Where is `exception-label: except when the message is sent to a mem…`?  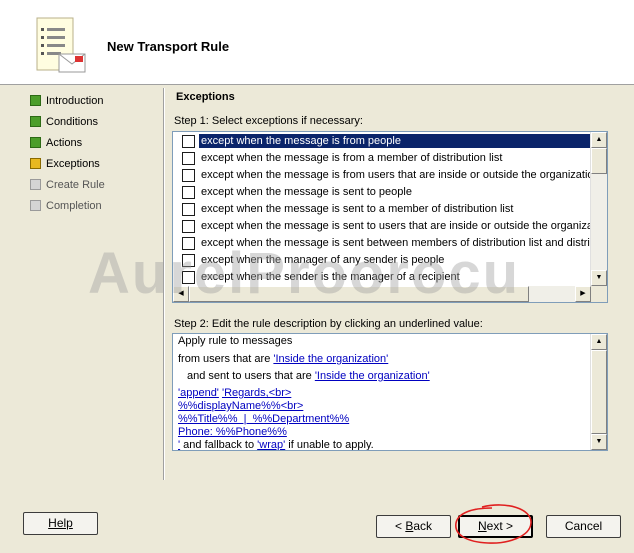
exception-label: except when the message is sent to a mem… is located at coordinates (357, 209).